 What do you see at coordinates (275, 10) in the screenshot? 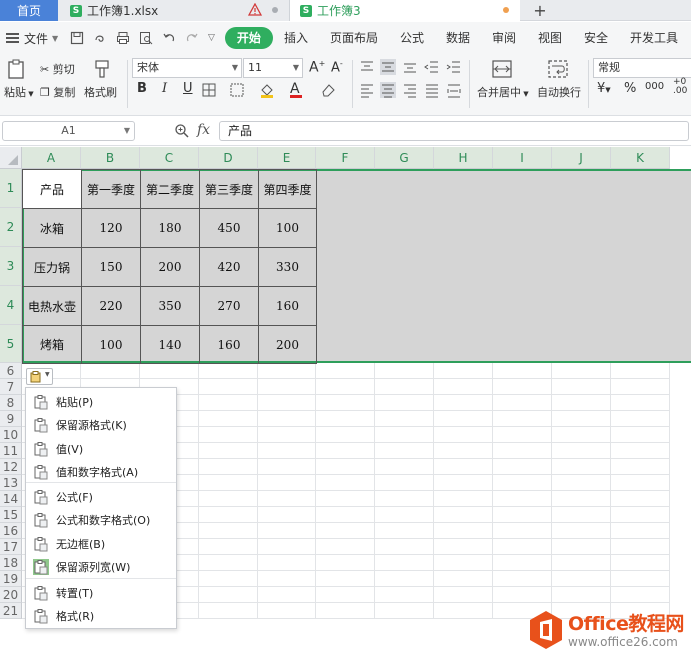
I see `tab-close-dot` at bounding box center [275, 10].